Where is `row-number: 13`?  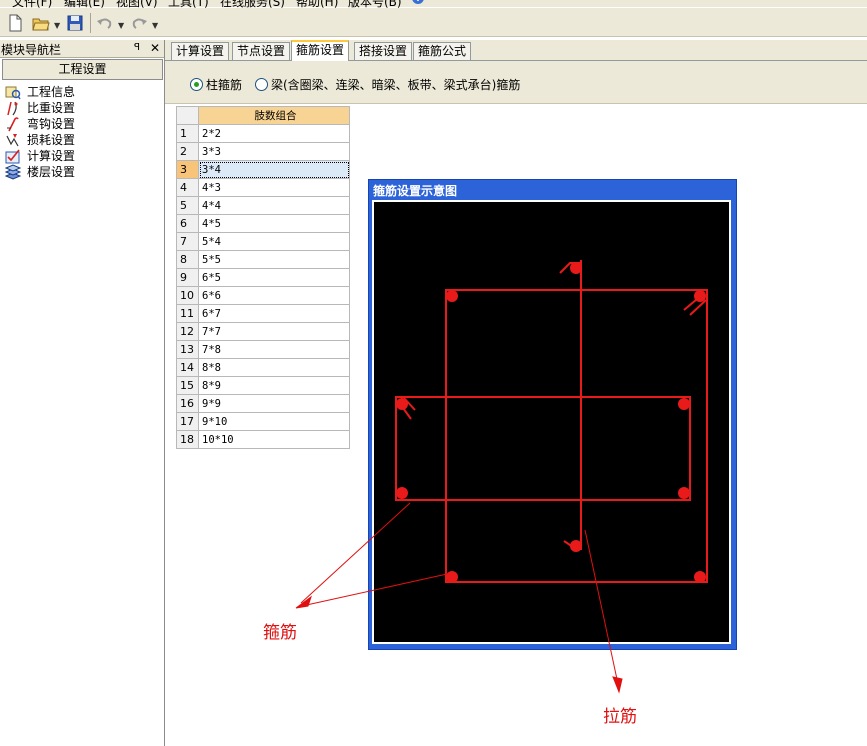 row-number: 13 is located at coordinates (187, 349).